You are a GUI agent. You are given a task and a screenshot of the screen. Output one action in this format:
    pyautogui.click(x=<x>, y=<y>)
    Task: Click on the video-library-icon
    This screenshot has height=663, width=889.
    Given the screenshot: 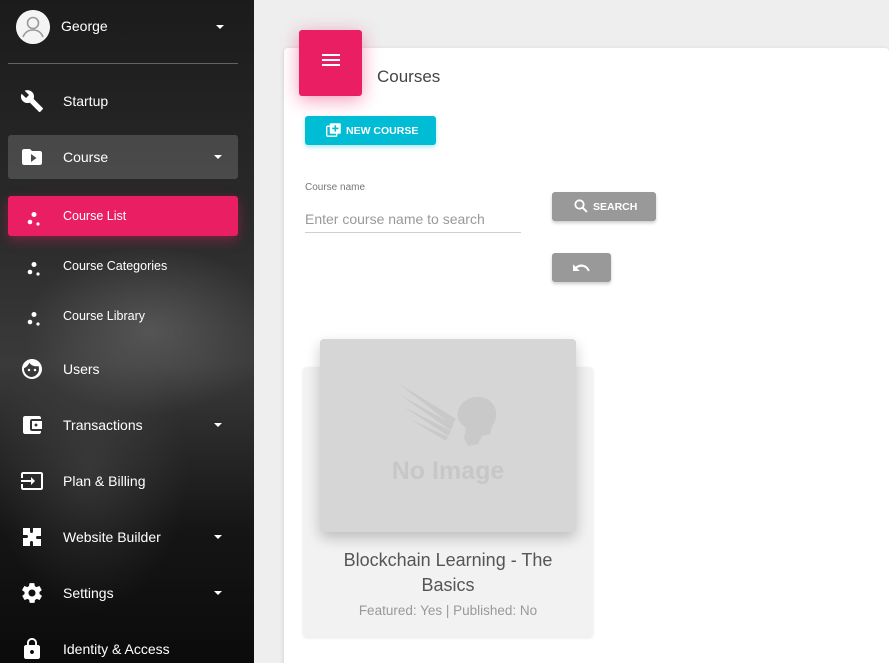 What is the action you would take?
    pyautogui.click(x=32, y=157)
    